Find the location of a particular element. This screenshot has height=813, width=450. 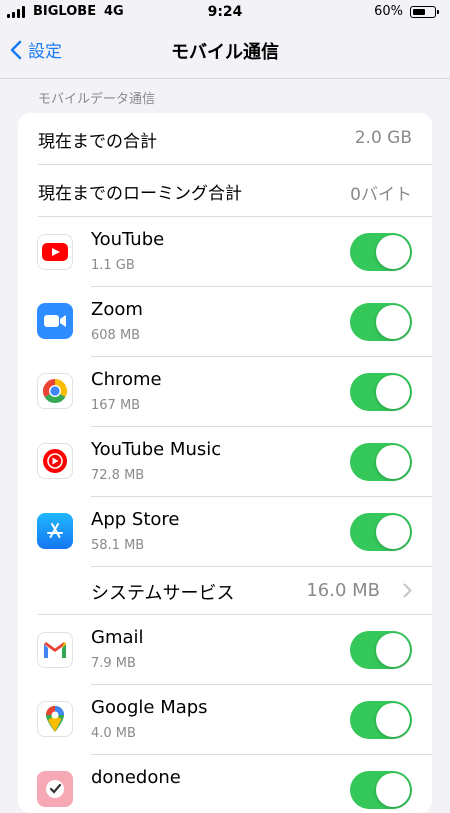

page-title: モバイル通信 is located at coordinates (225, 52).